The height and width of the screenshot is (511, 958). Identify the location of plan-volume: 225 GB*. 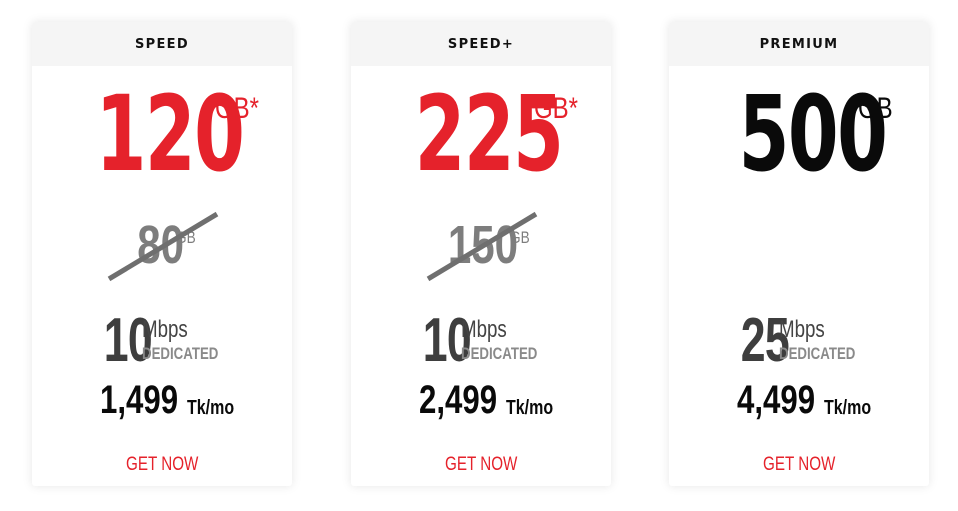
(481, 134).